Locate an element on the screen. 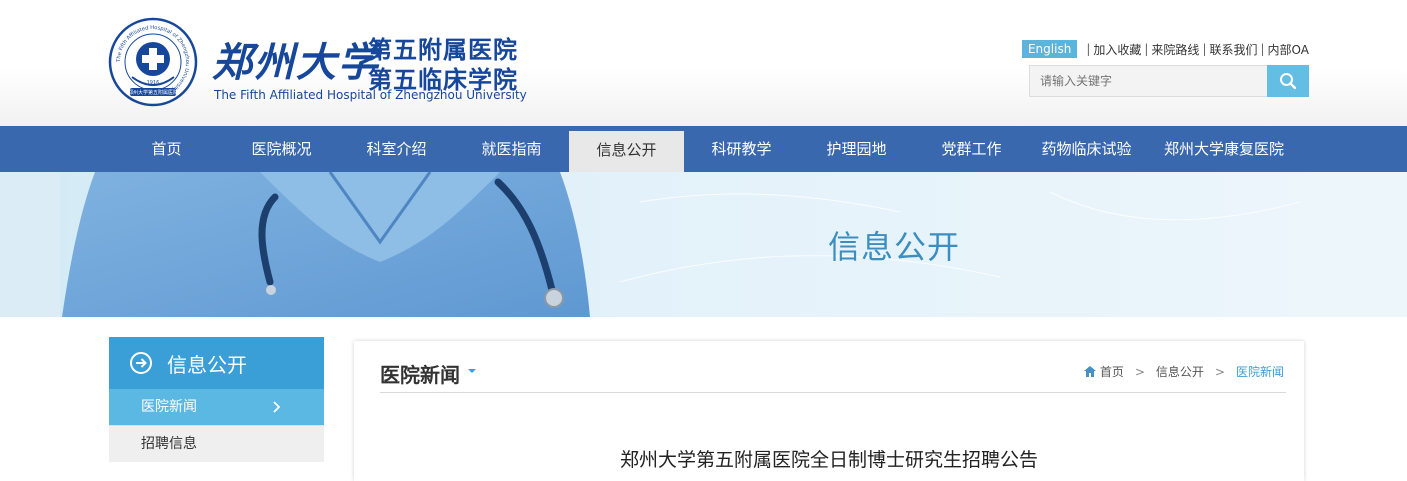 The height and width of the screenshot is (481, 1407). sidebar-item-label: 医院新闻 is located at coordinates (169, 407).